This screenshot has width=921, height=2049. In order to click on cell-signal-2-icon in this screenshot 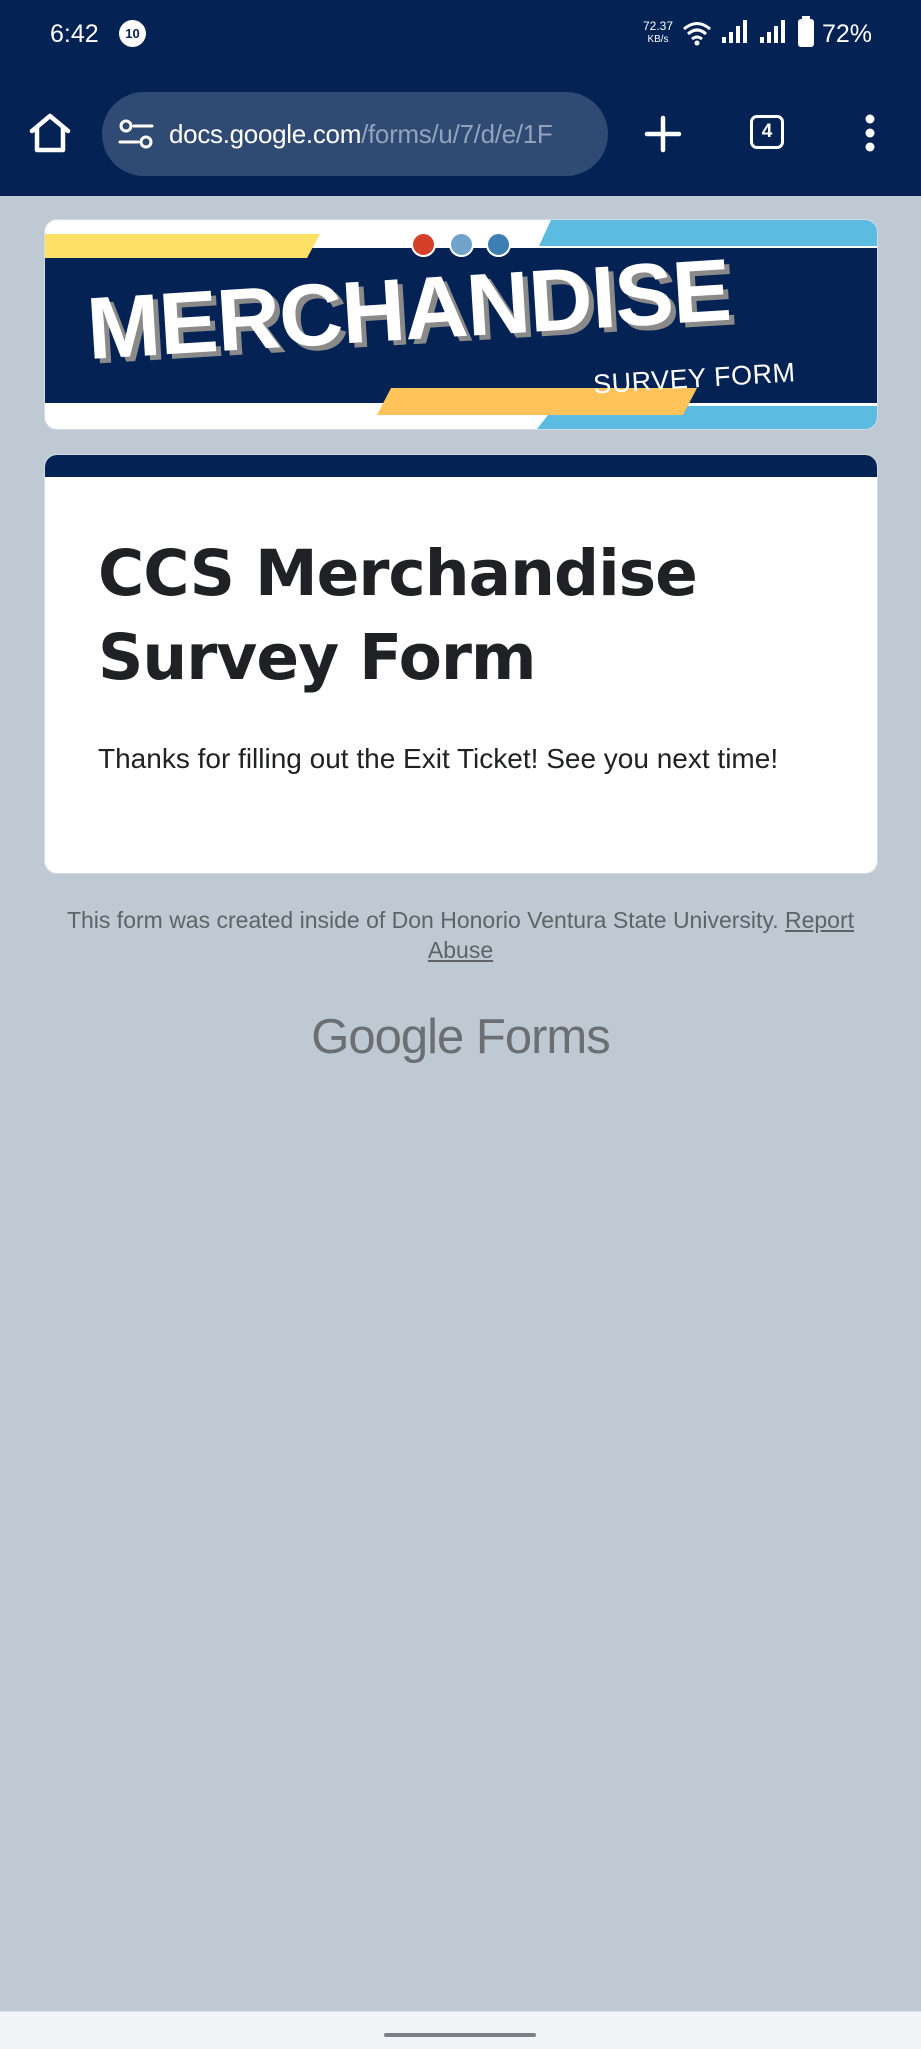, I will do `click(772, 31)`.